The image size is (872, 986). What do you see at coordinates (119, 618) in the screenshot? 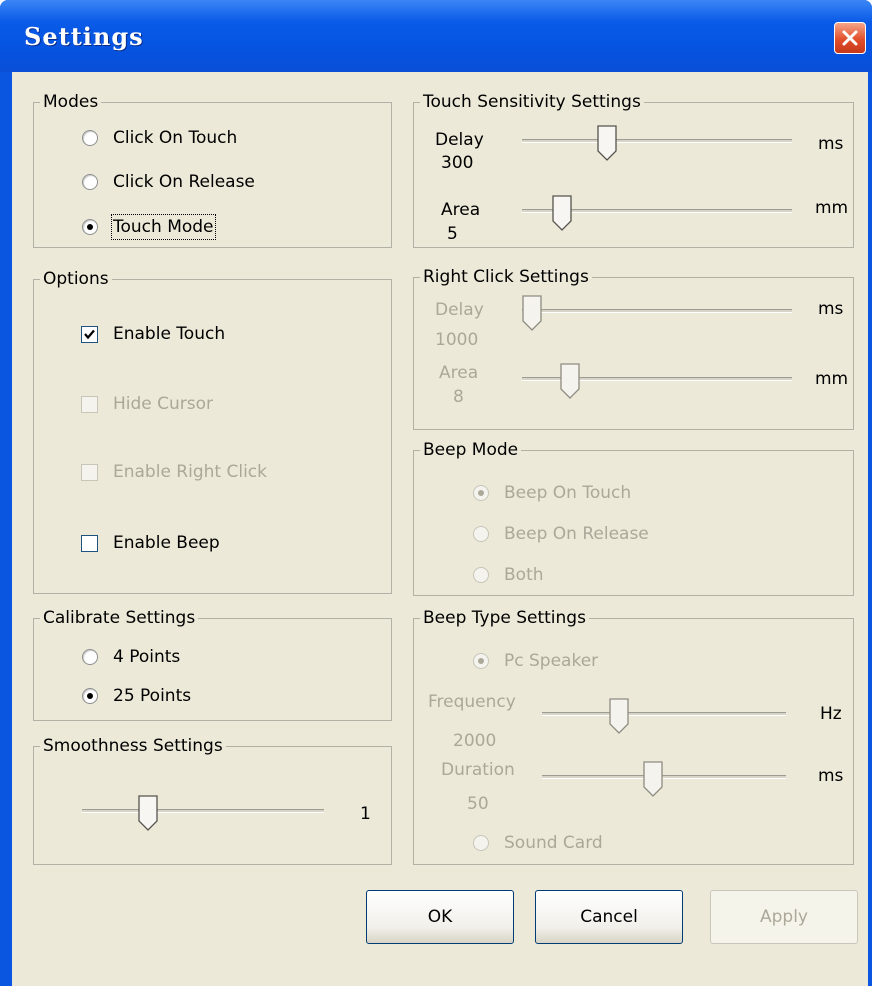
I see `calibrate-title: Calibrate Settings` at bounding box center [119, 618].